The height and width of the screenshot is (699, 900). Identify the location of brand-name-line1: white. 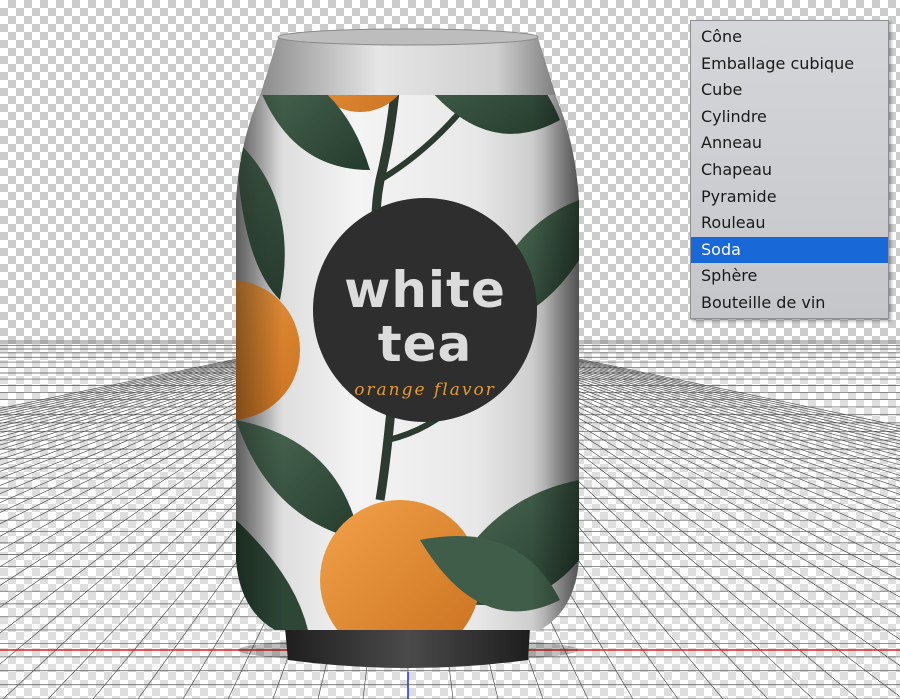
(425, 290).